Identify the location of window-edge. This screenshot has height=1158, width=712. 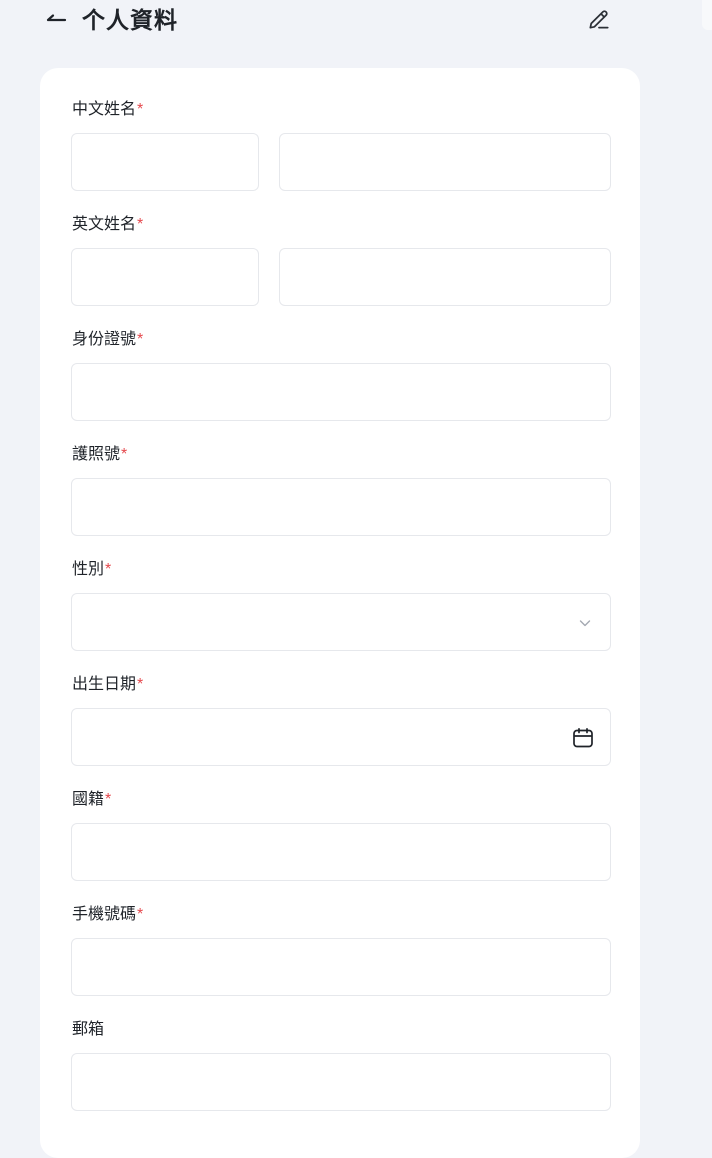
(707, 15).